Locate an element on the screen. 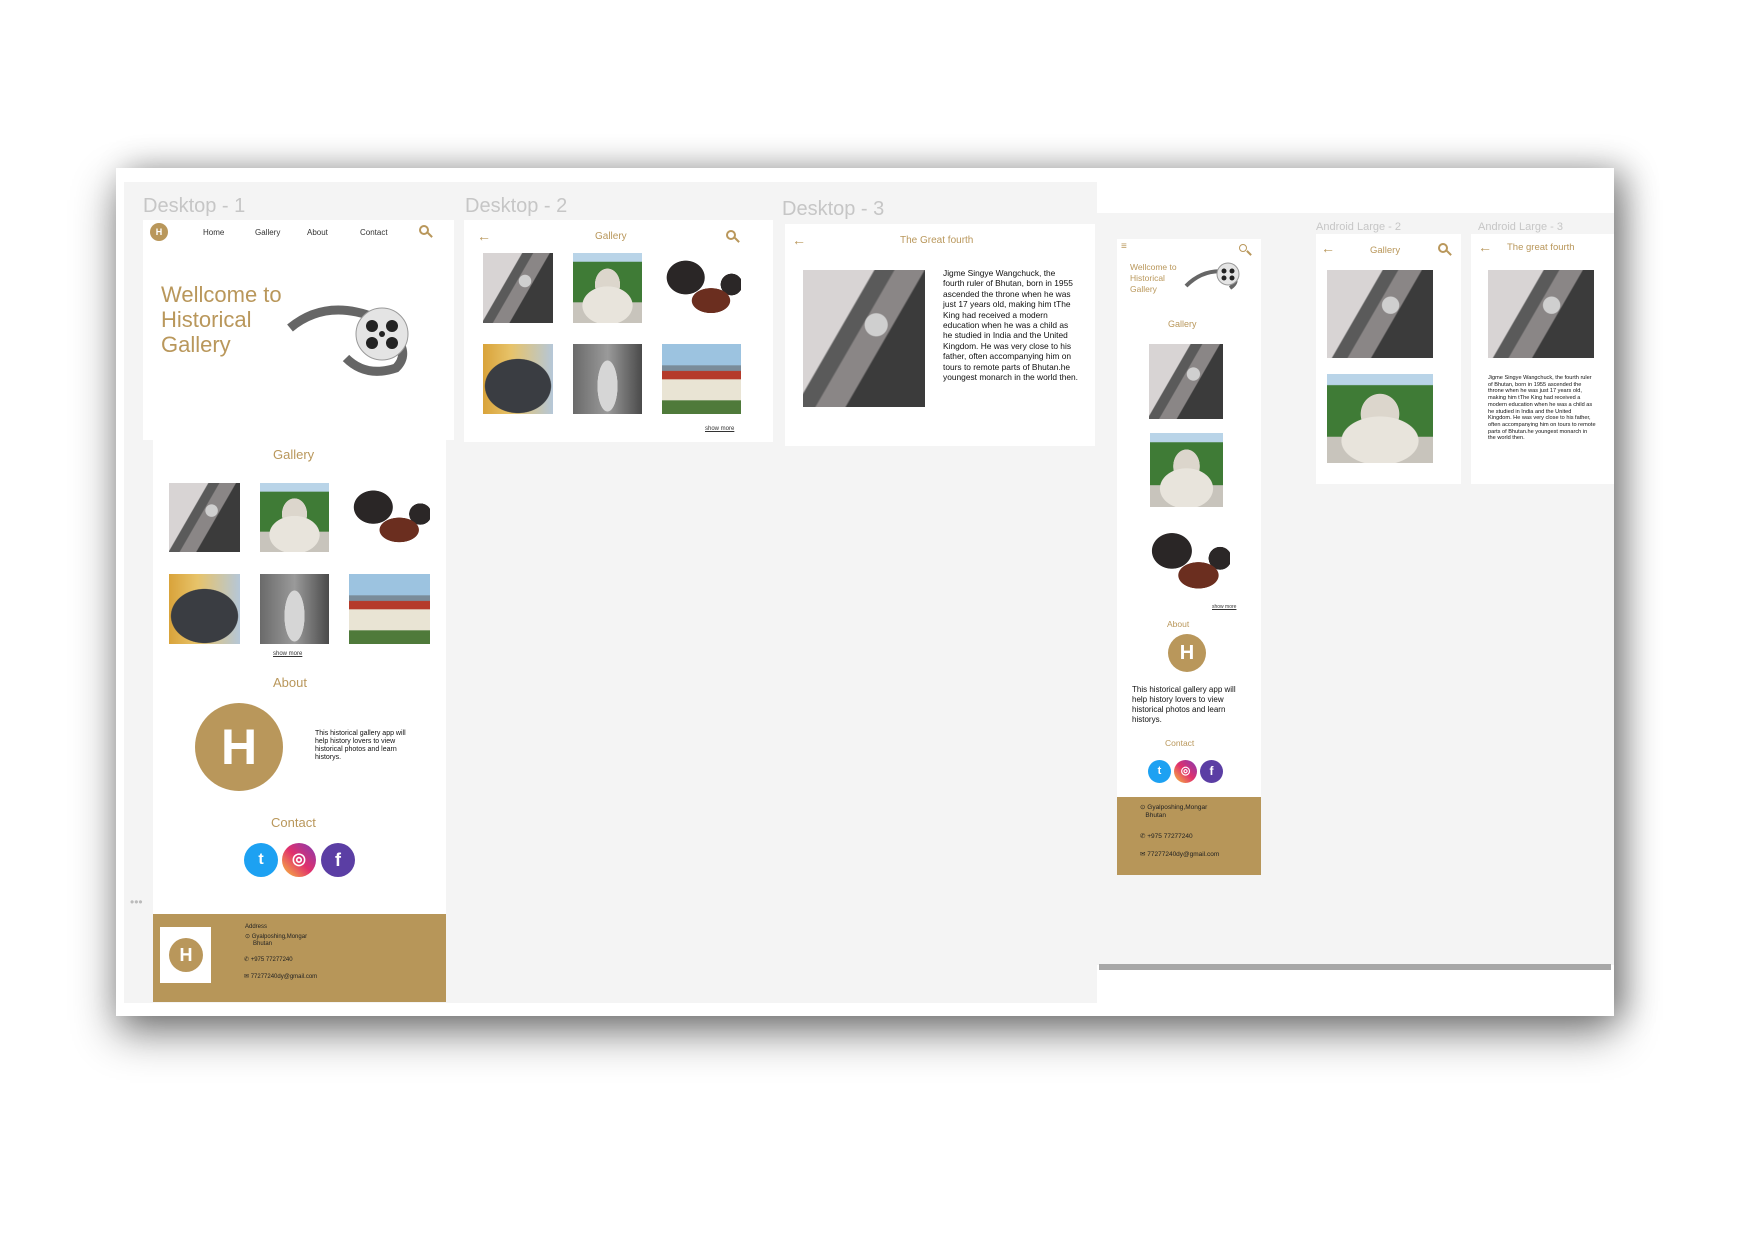 This screenshot has width=1748, height=1240. hamburger-menu-icon: ≡ is located at coordinates (1124, 246).